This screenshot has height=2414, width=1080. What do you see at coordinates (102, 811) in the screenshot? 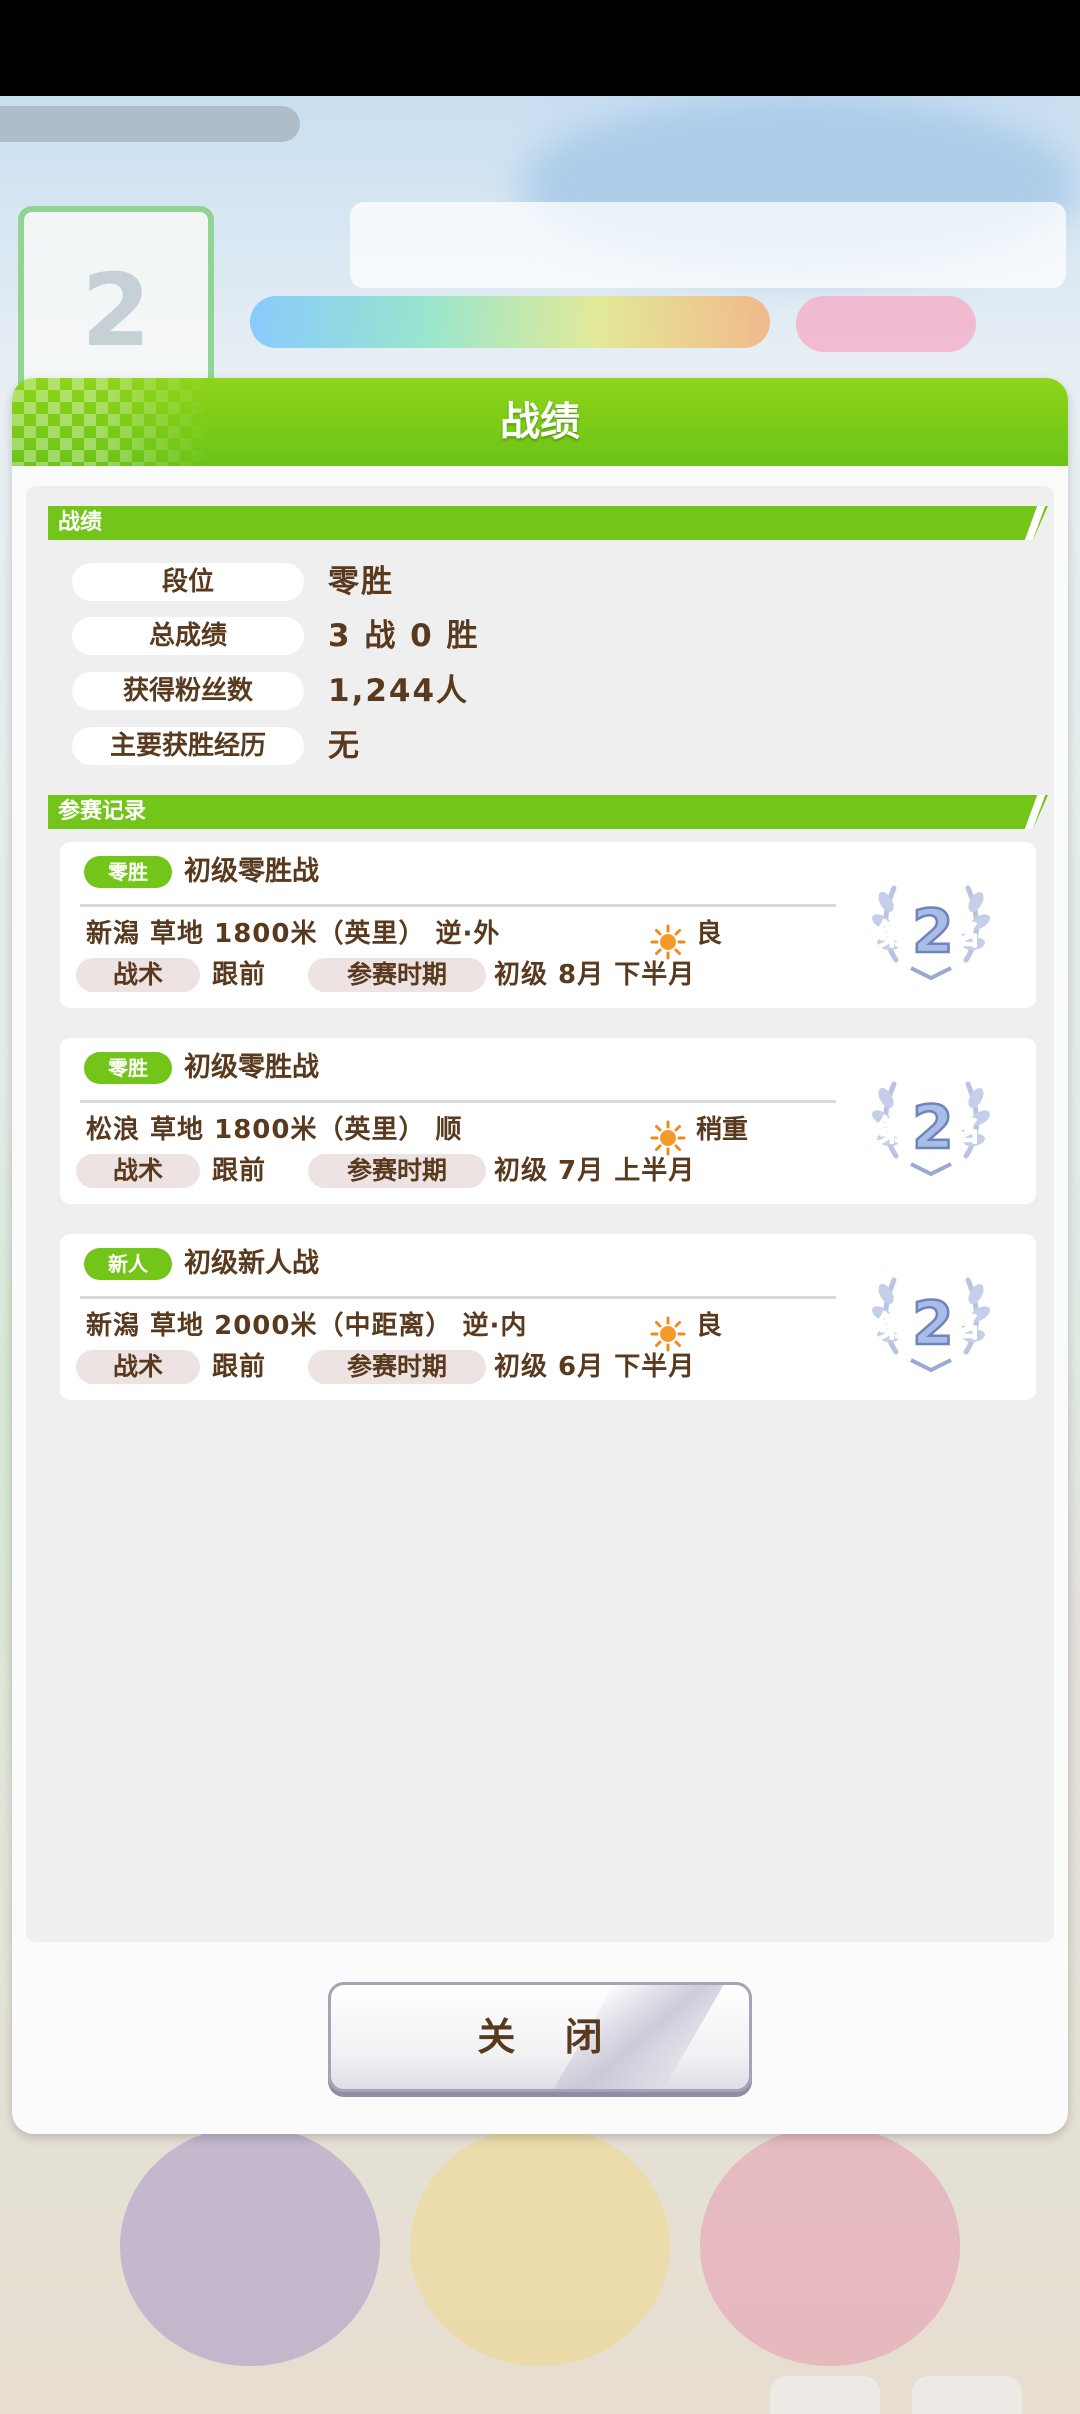
I see `records-section-title: 参赛记录` at bounding box center [102, 811].